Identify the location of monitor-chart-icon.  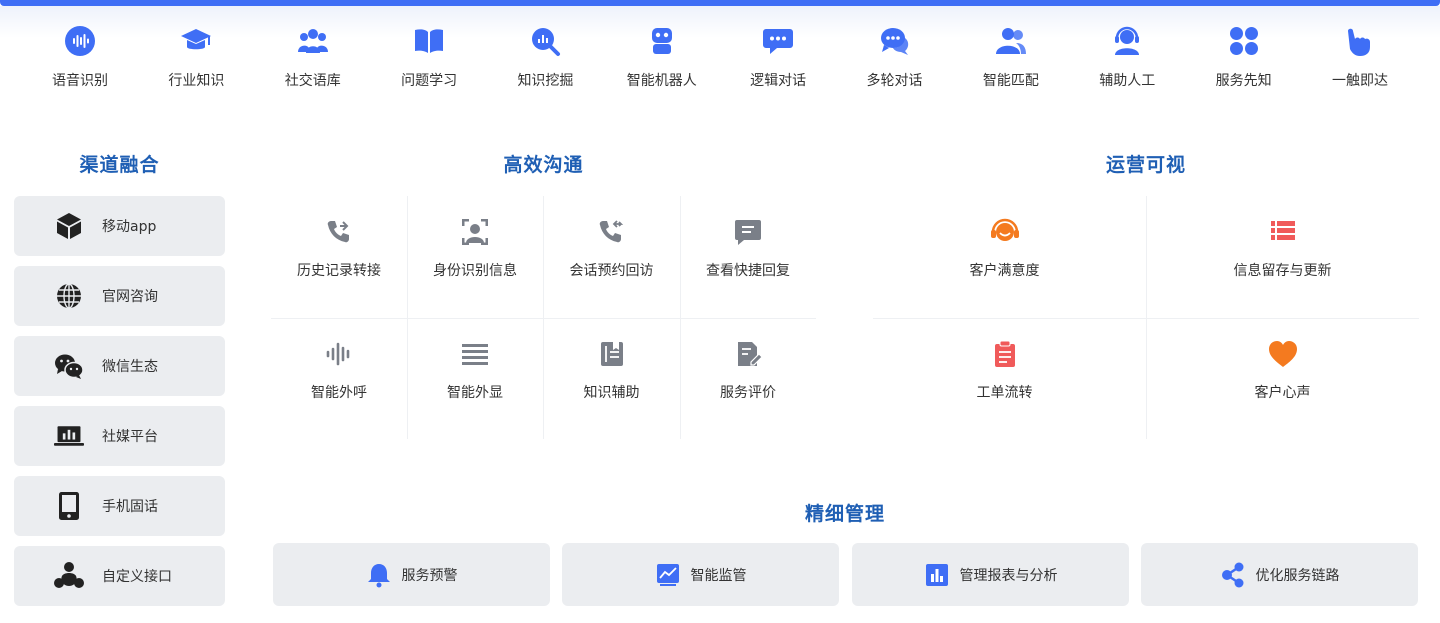
(668, 575).